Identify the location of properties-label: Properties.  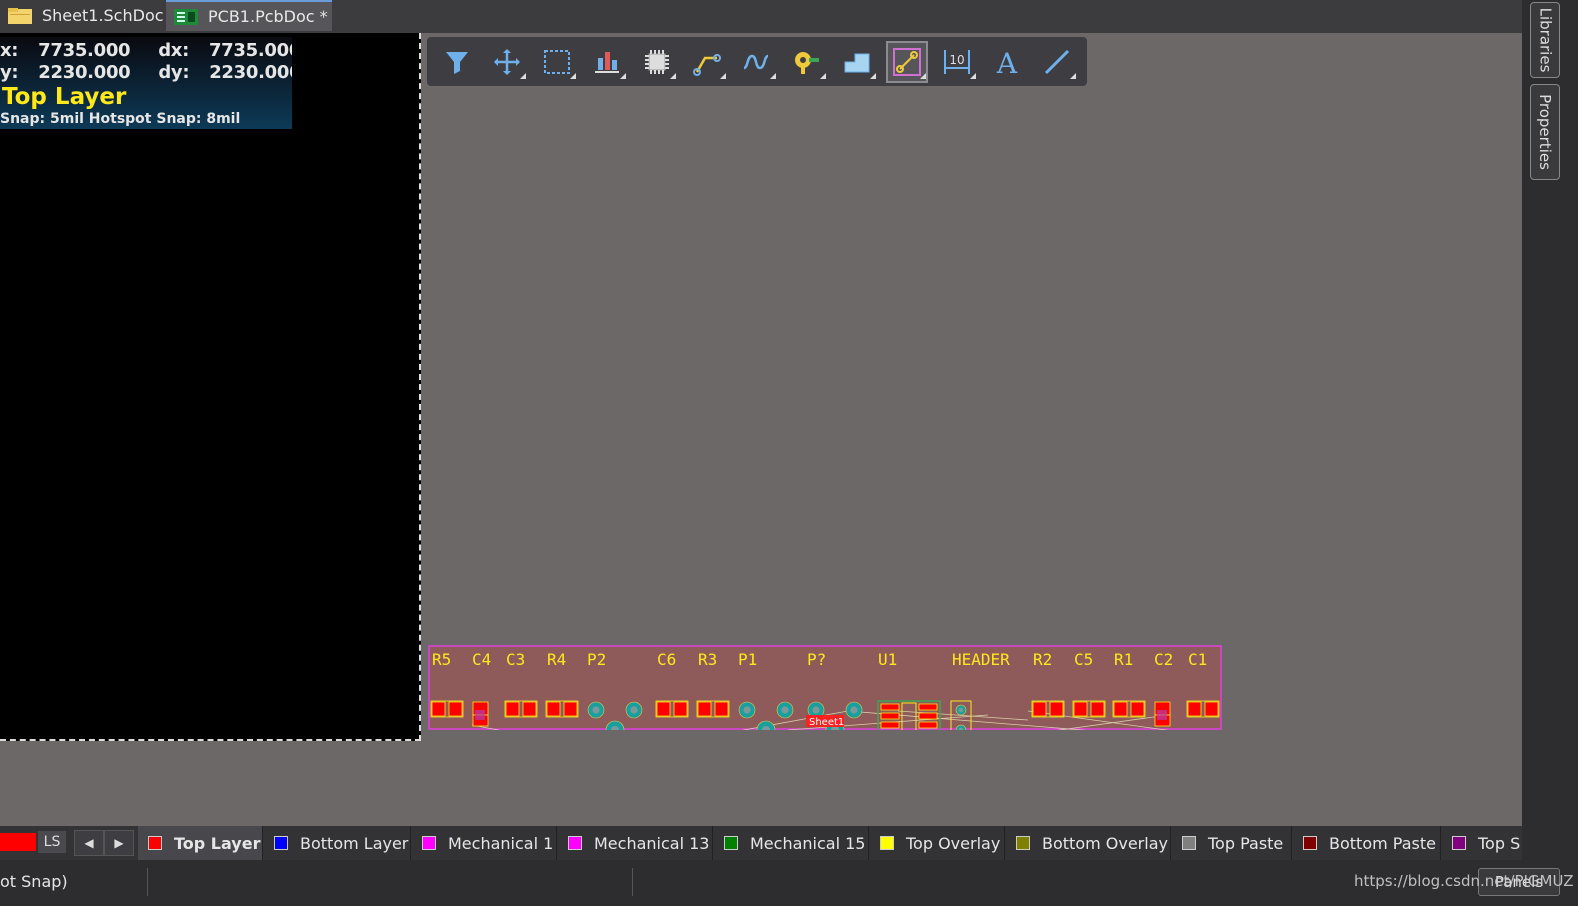
(1545, 132).